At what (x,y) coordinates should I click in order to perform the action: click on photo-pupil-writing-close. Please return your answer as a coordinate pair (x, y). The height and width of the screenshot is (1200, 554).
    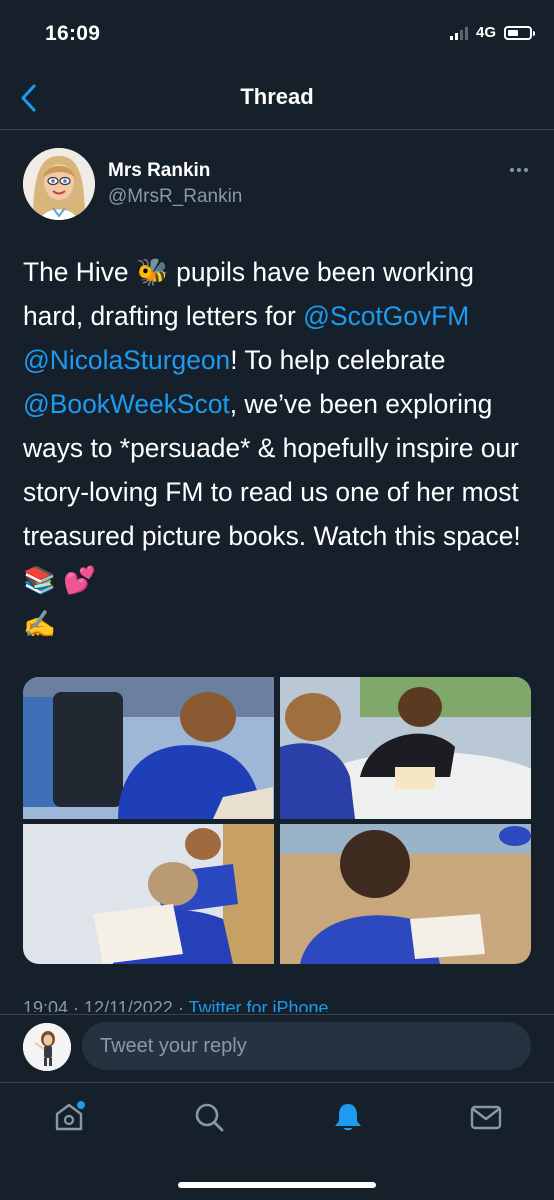
    Looking at the image, I should click on (148, 894).